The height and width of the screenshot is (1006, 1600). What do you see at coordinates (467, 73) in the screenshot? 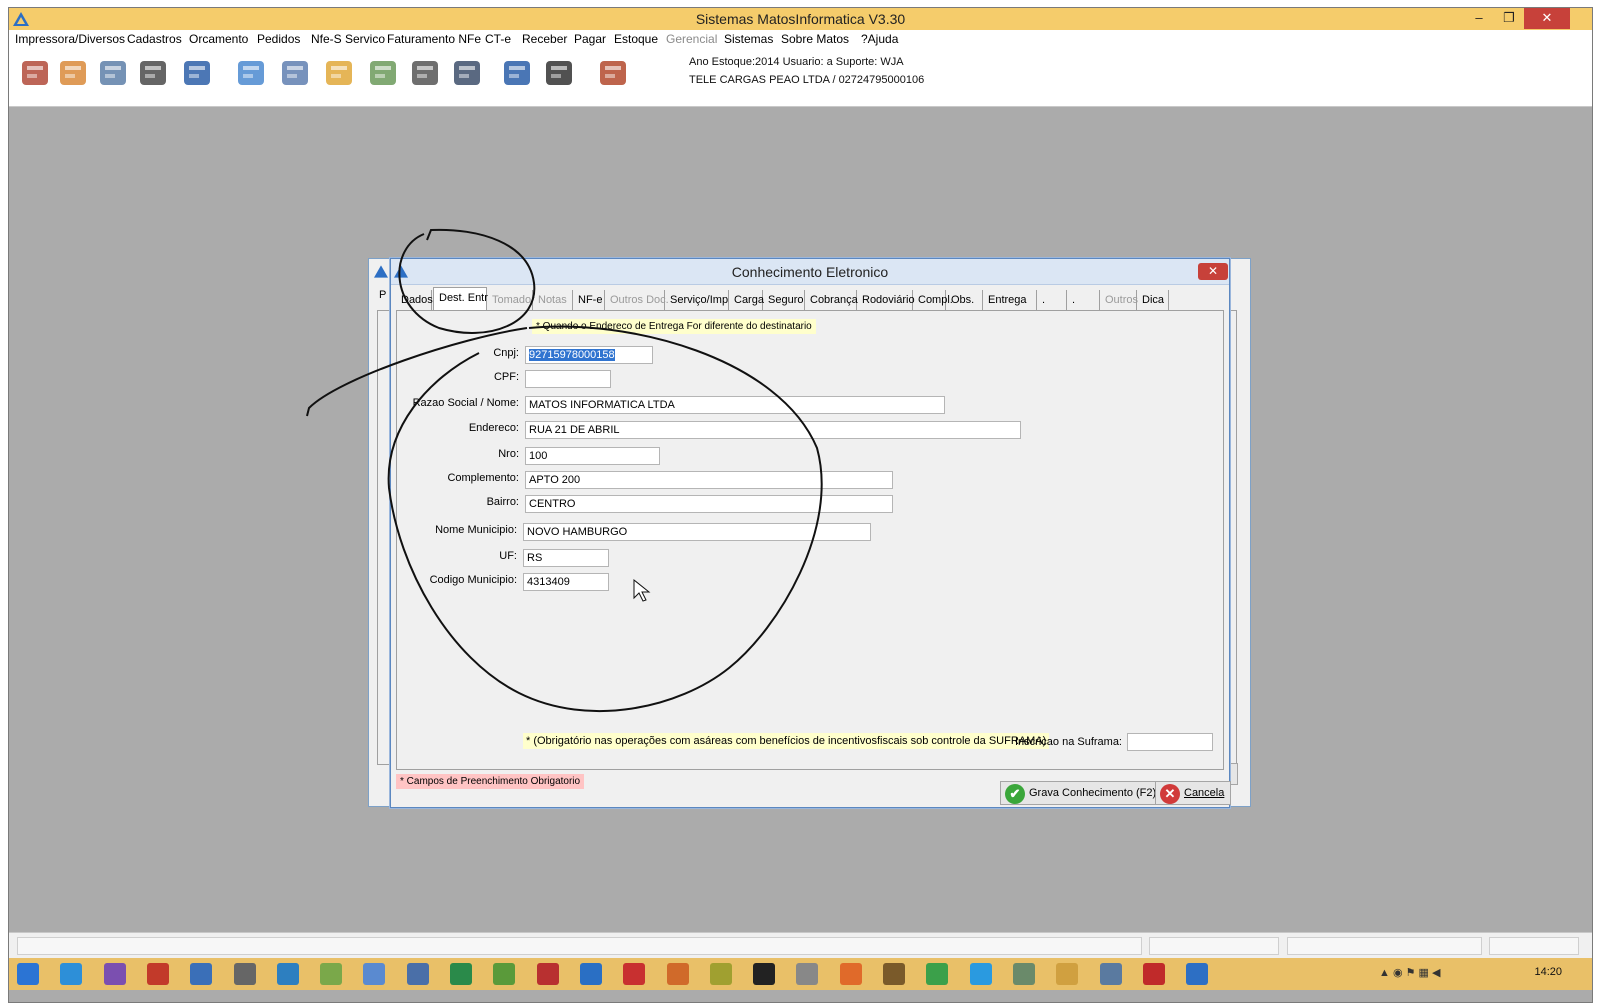
I see `tools-icon` at bounding box center [467, 73].